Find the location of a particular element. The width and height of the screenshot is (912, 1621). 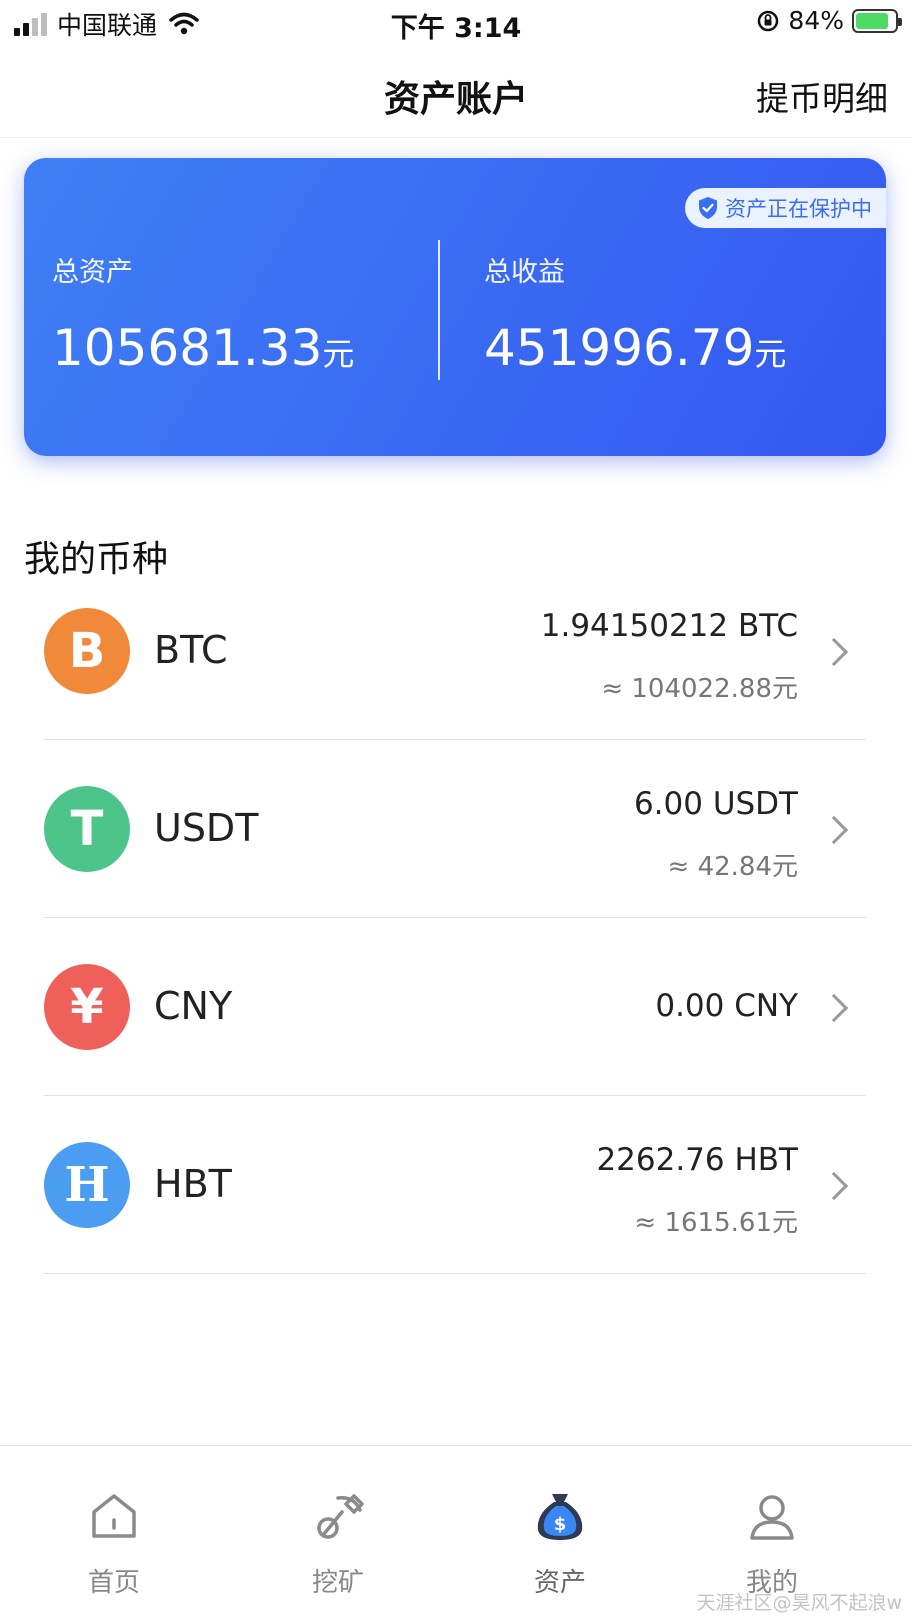

coin-glyph: H is located at coordinates (87, 1185).